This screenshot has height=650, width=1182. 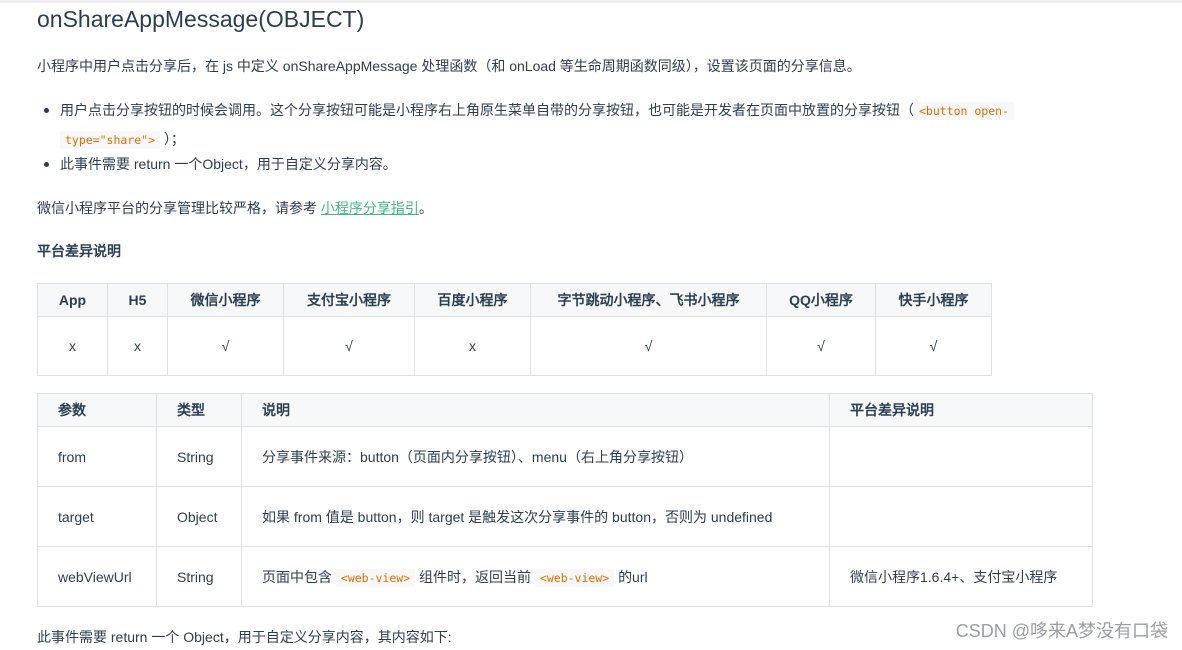 I want to click on table-cell-type: Object, so click(x=199, y=516).